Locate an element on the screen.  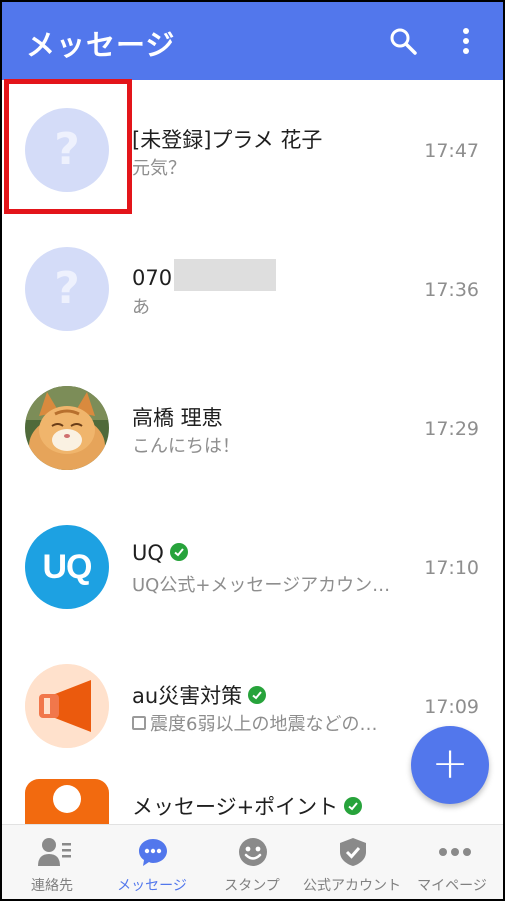
nav-label: メッセージ is located at coordinates (152, 886).